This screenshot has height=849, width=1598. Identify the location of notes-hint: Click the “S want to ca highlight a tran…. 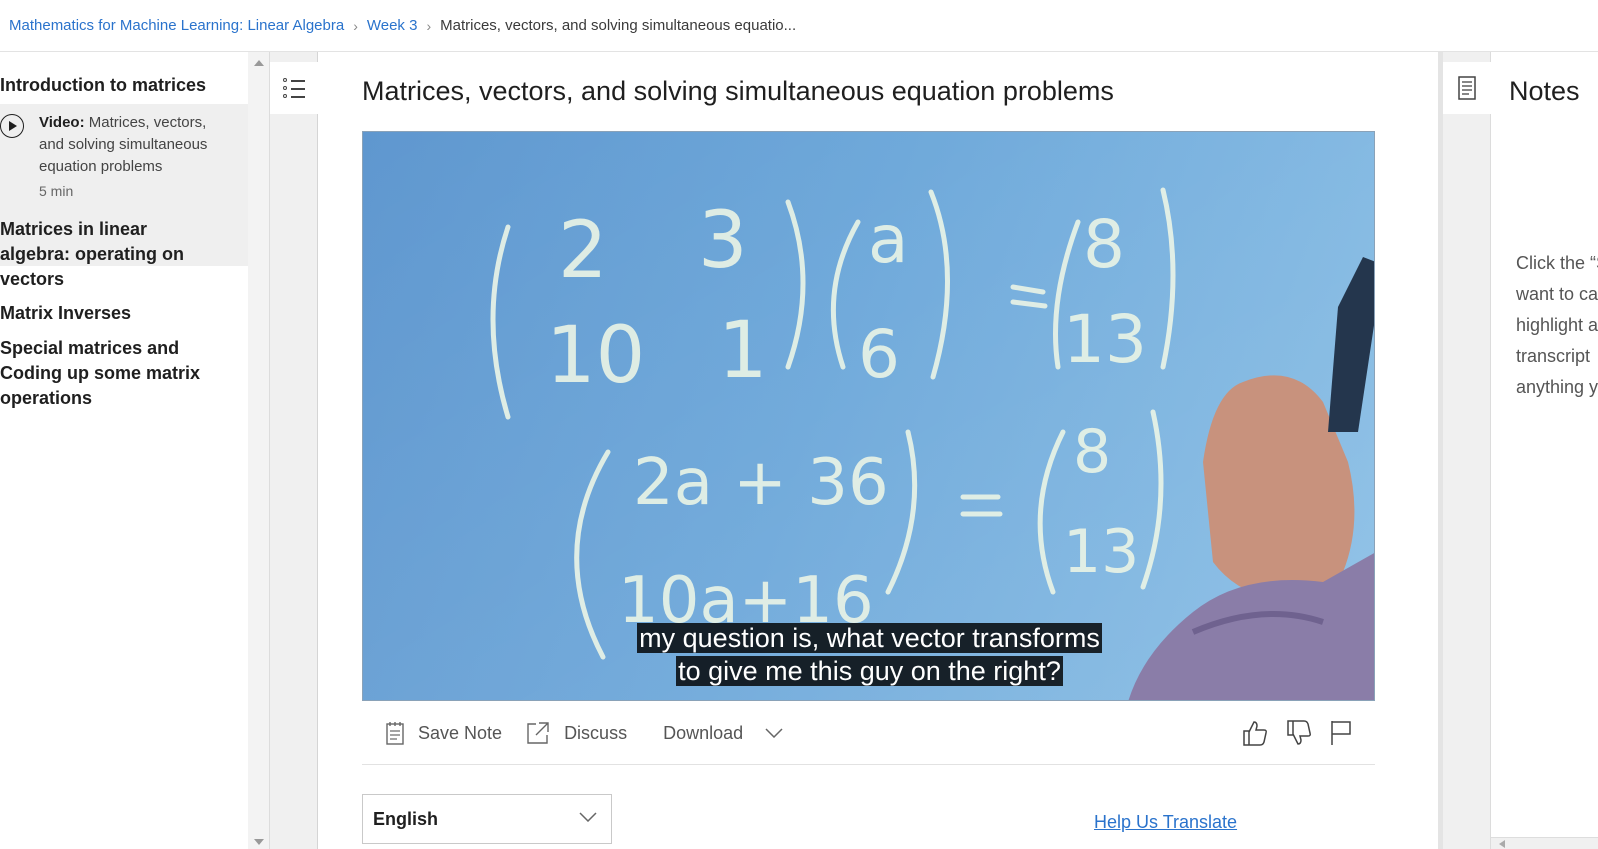
(1557, 325).